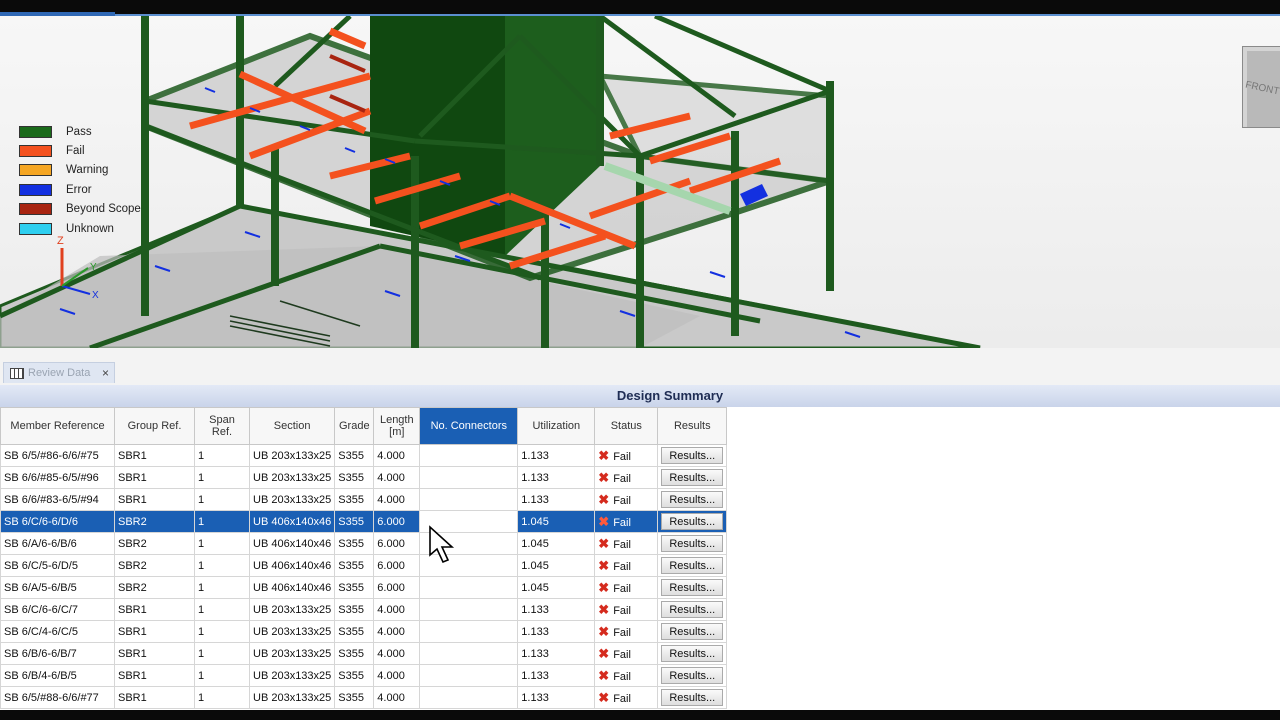  What do you see at coordinates (59, 372) in the screenshot?
I see `tab-review-data: Review Data ×` at bounding box center [59, 372].